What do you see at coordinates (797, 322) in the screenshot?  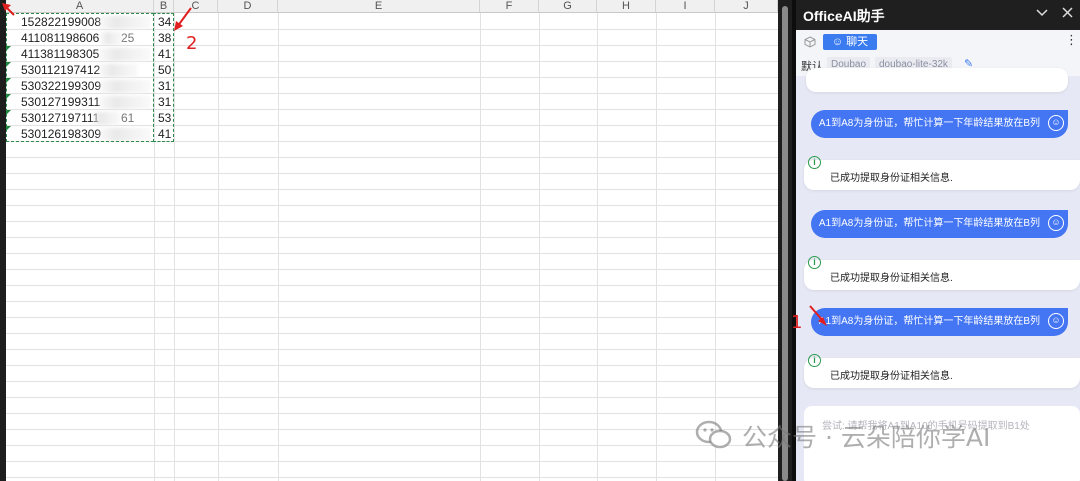 I see `annotation-number-1: 1` at bounding box center [797, 322].